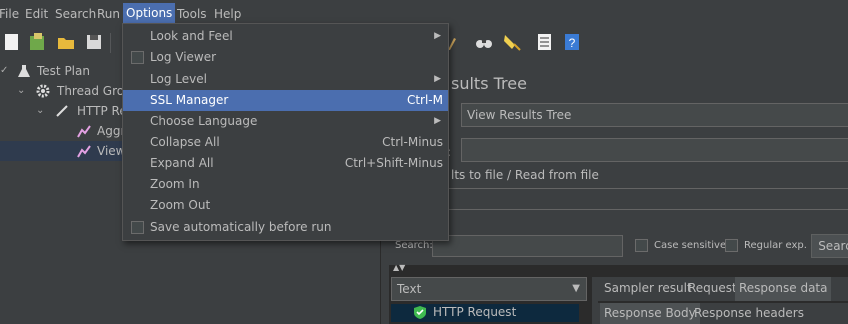 The width and height of the screenshot is (848, 324). What do you see at coordinates (285, 163) in the screenshot?
I see `menu-item-expand-all: Expand All Ctrl+Shift-Minus` at bounding box center [285, 163].